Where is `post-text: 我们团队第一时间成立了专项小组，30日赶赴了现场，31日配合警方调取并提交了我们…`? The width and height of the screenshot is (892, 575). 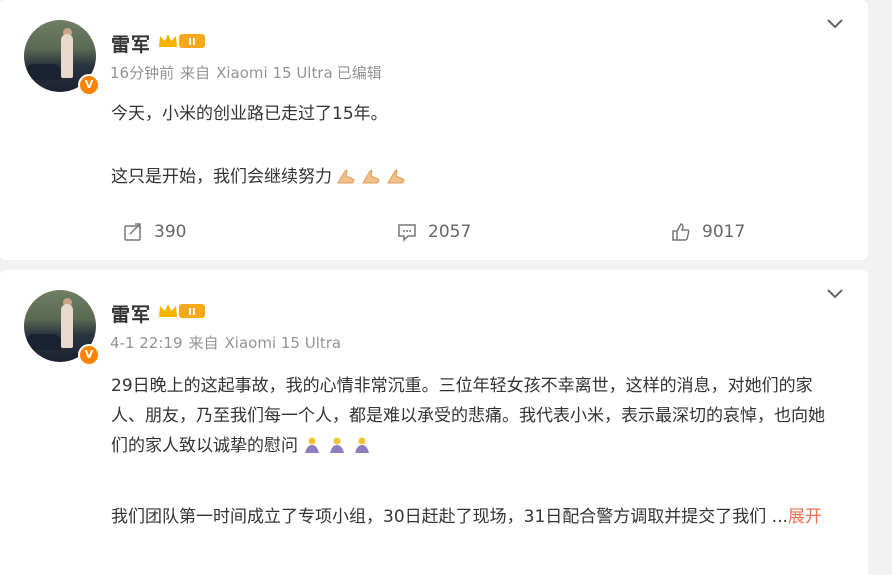
post-text: 我们团队第一时间成立了专项小组，30日赶赴了现场，31日配合警方调取并提交了我们… is located at coordinates (449, 517).